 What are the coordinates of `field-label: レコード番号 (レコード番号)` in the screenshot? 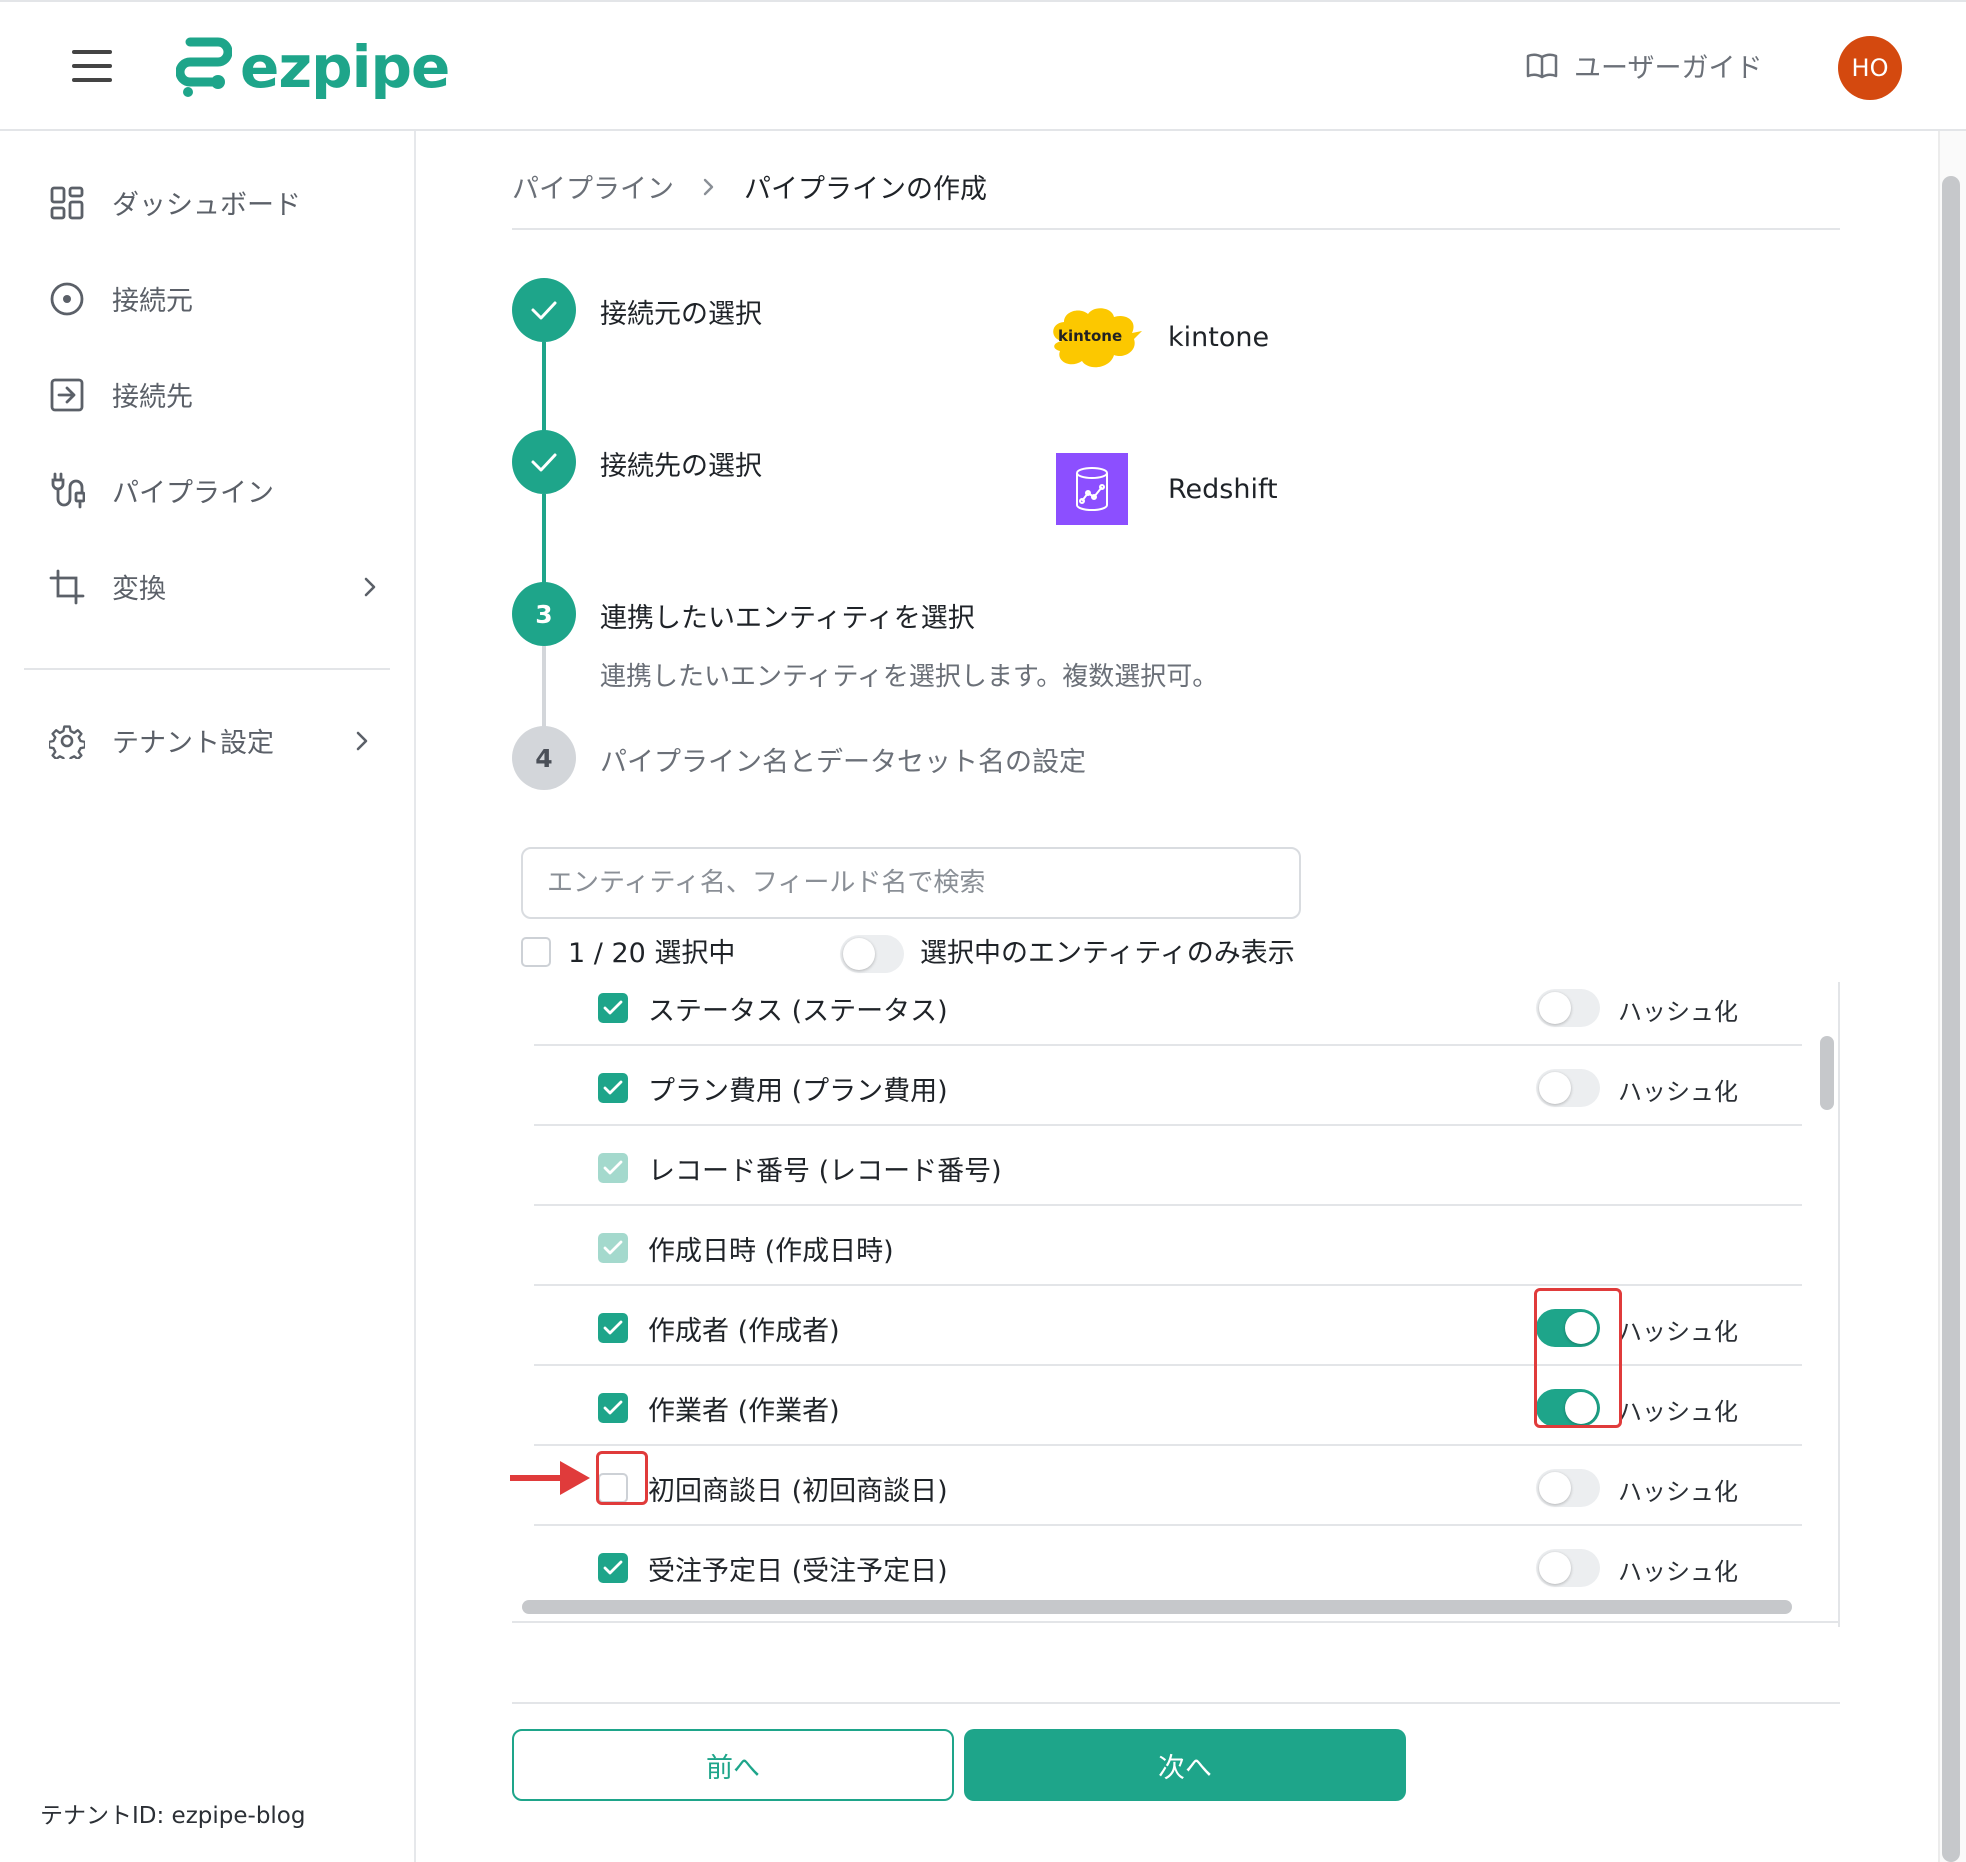 It's located at (825, 1171).